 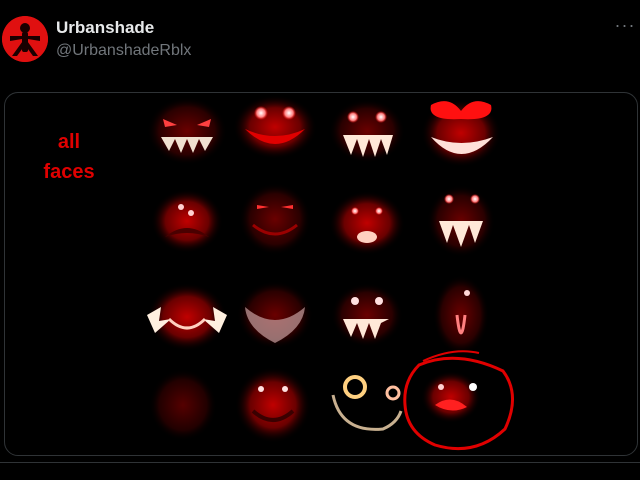 I want to click on urbanshade-logo-icon, so click(x=25, y=39).